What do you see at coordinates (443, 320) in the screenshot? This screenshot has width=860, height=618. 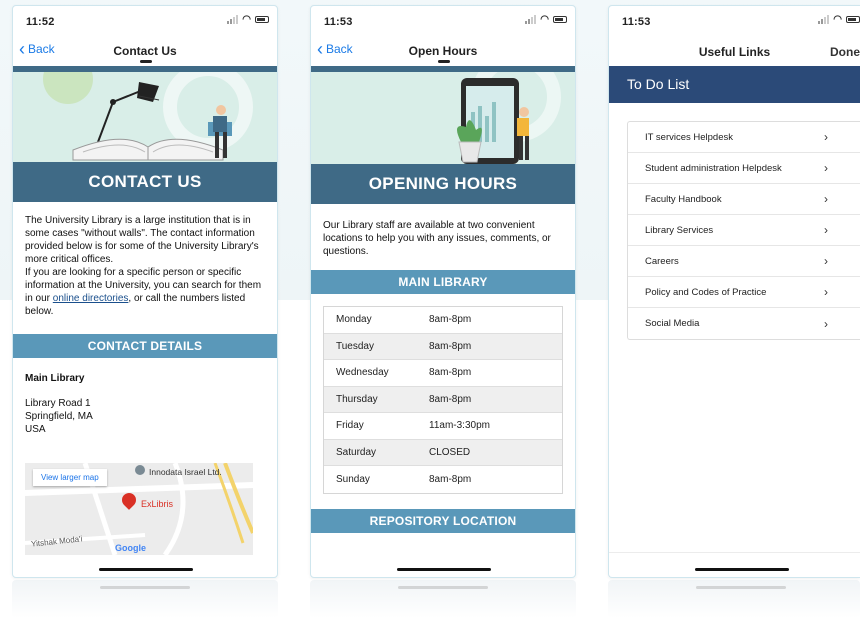 I see `hours-row: Monday 8am-8pm` at bounding box center [443, 320].